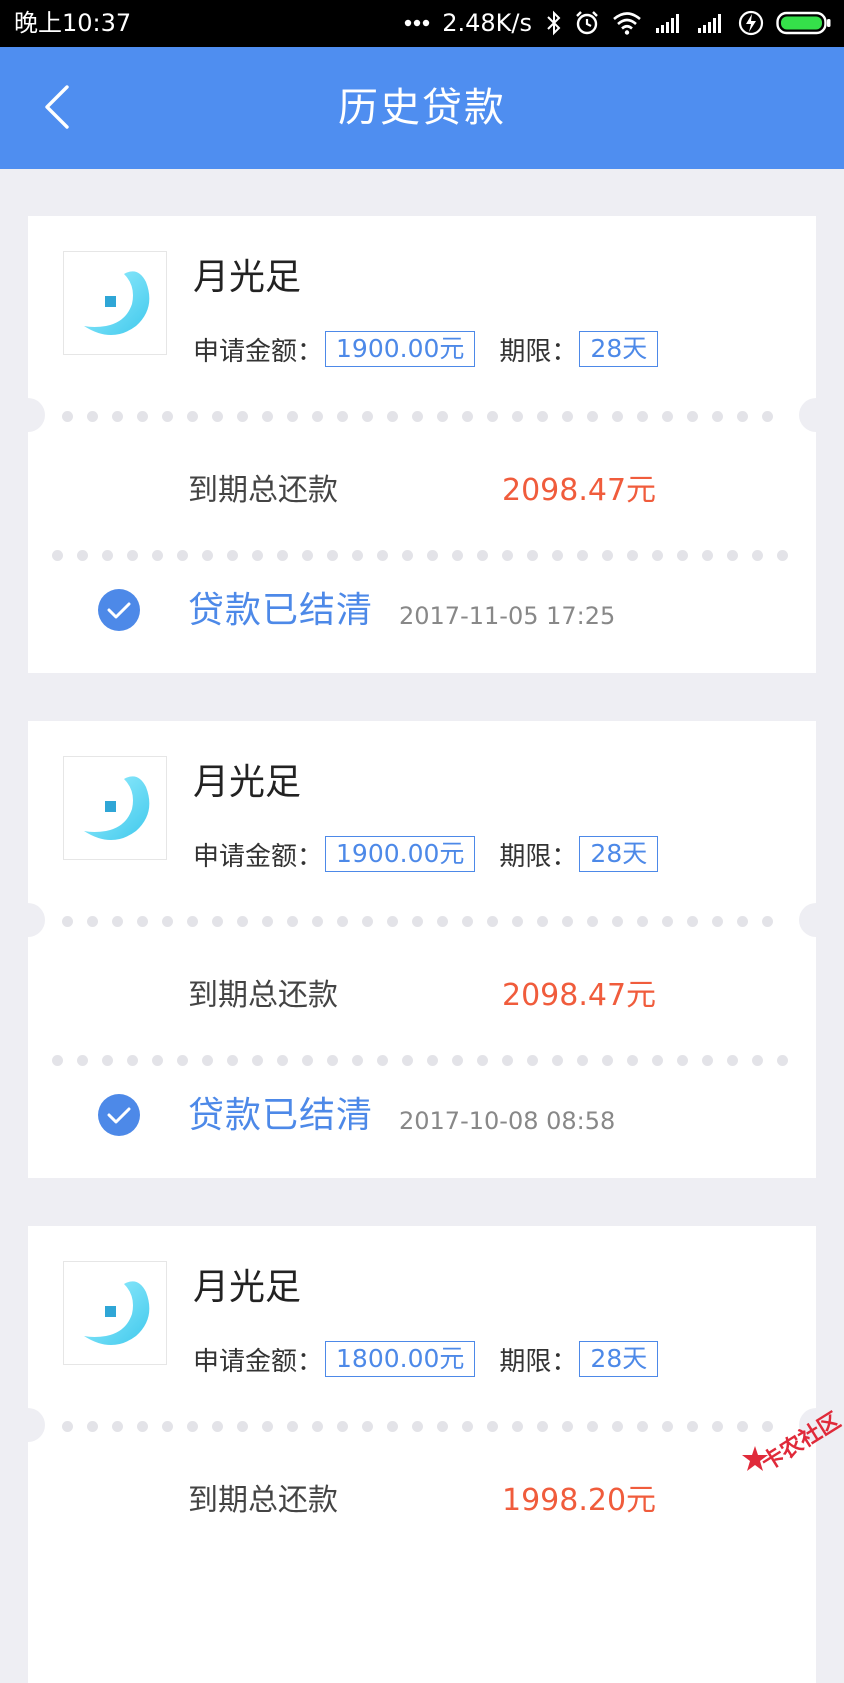 Image resolution: width=844 pixels, height=1683 pixels. I want to click on status-icons: 2.48K/s, so click(618, 23).